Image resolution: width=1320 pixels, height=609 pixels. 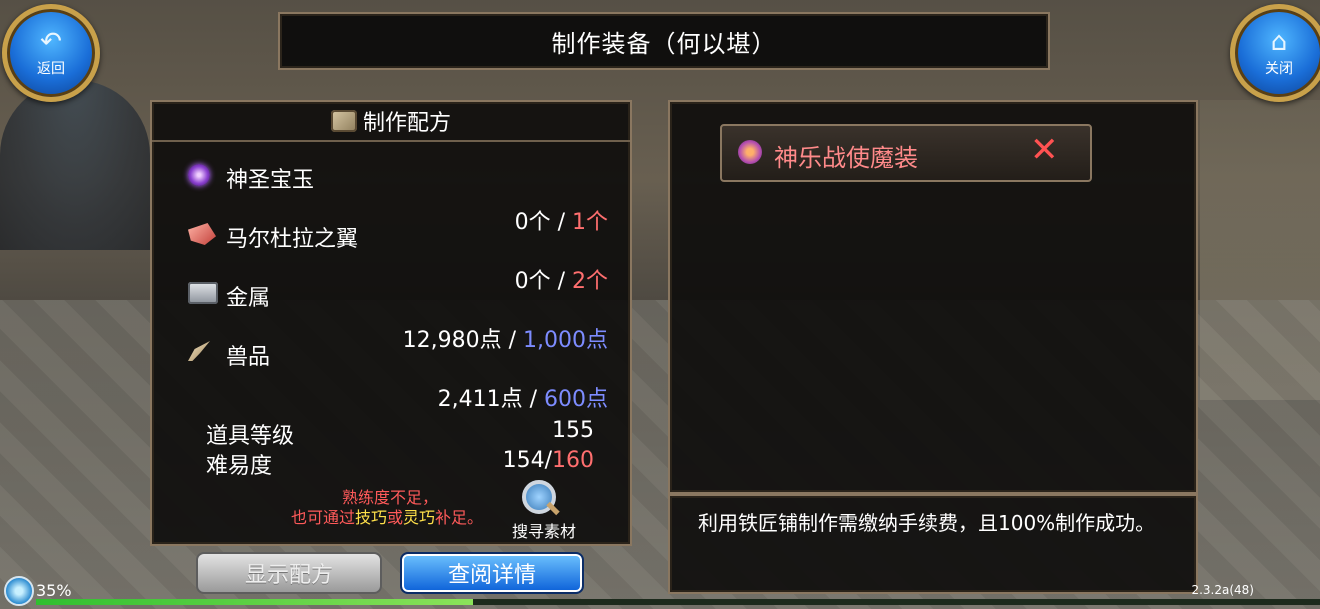 What do you see at coordinates (199, 351) in the screenshot?
I see `claw-icon` at bounding box center [199, 351].